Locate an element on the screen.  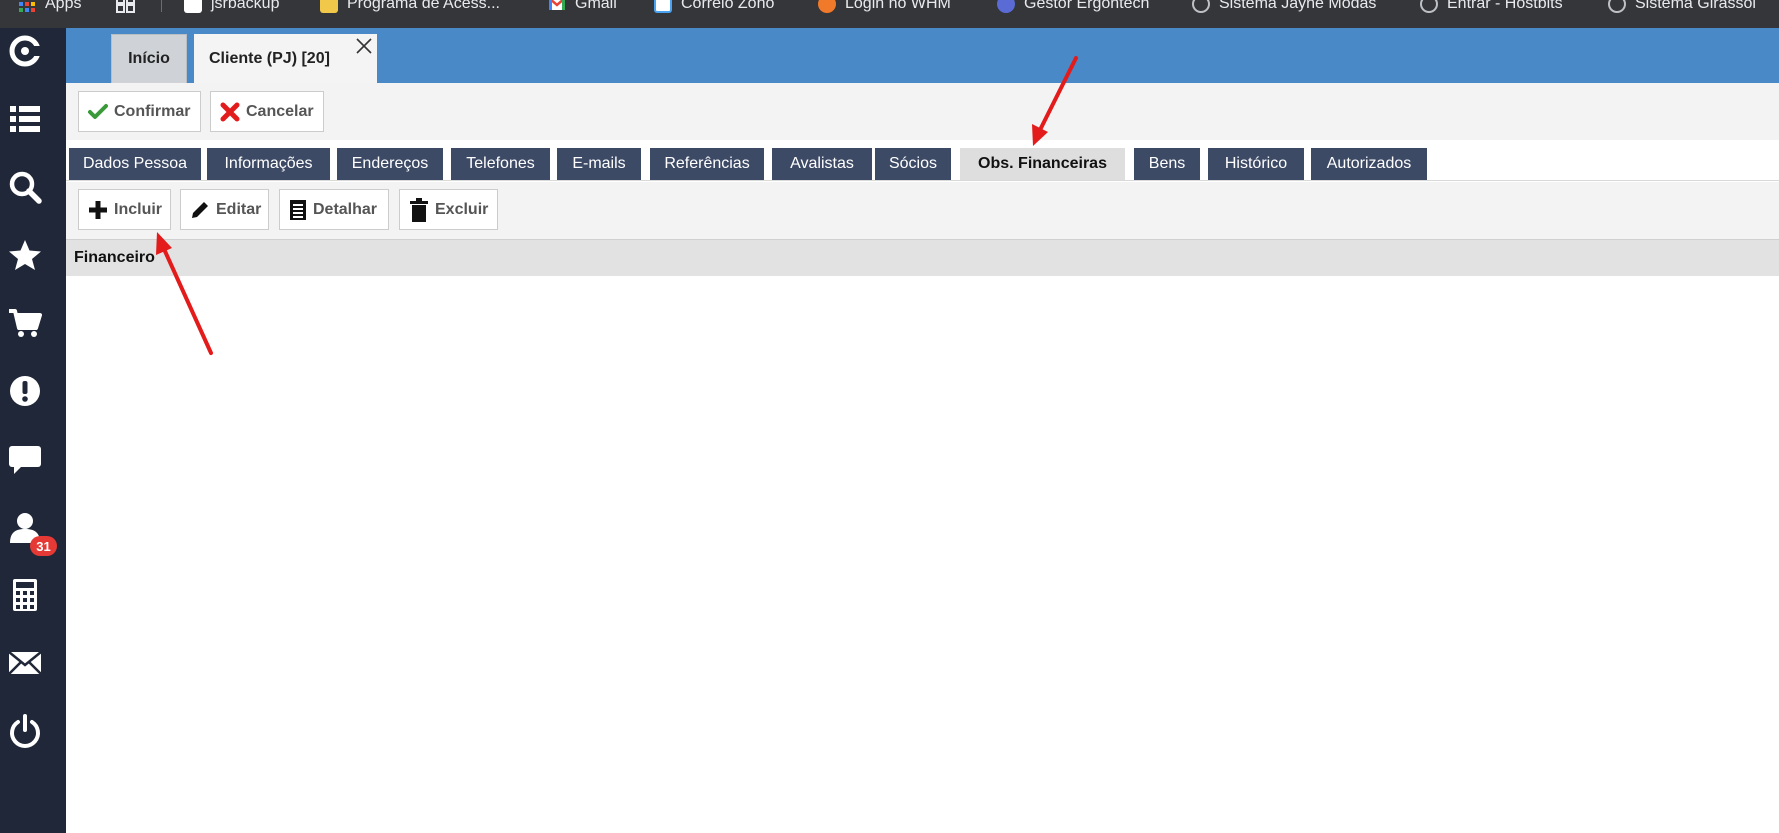
list-icon is located at coordinates (25, 119).